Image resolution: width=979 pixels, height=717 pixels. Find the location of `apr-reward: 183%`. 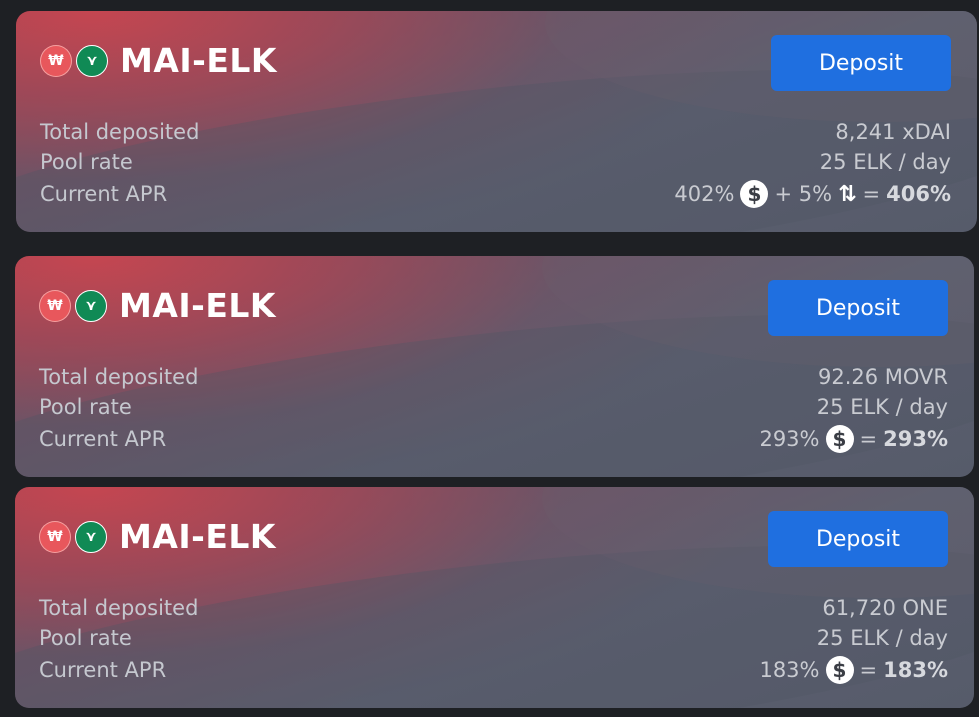

apr-reward: 183% is located at coordinates (789, 670).